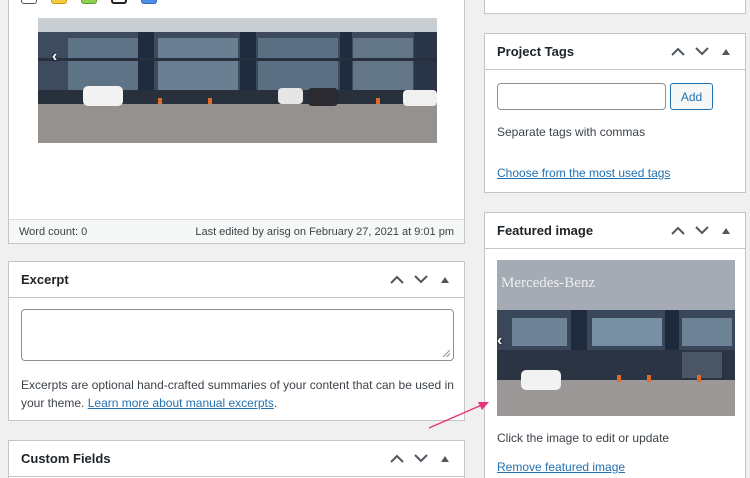  Describe the element at coordinates (615, 231) in the screenshot. I see `featured-image-header: Featured image` at that location.